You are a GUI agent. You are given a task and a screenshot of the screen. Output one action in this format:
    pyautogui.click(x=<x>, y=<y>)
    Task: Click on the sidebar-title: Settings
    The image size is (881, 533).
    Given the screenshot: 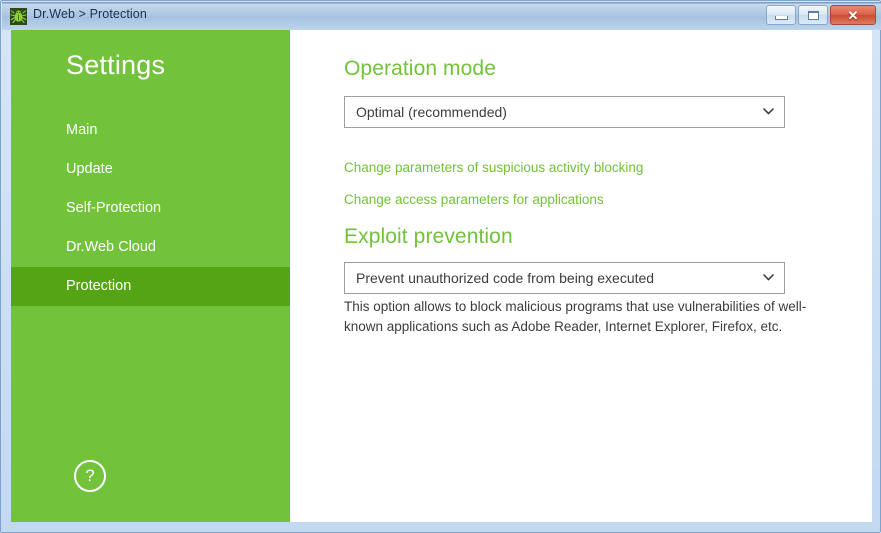 What is the action you would take?
    pyautogui.click(x=116, y=65)
    